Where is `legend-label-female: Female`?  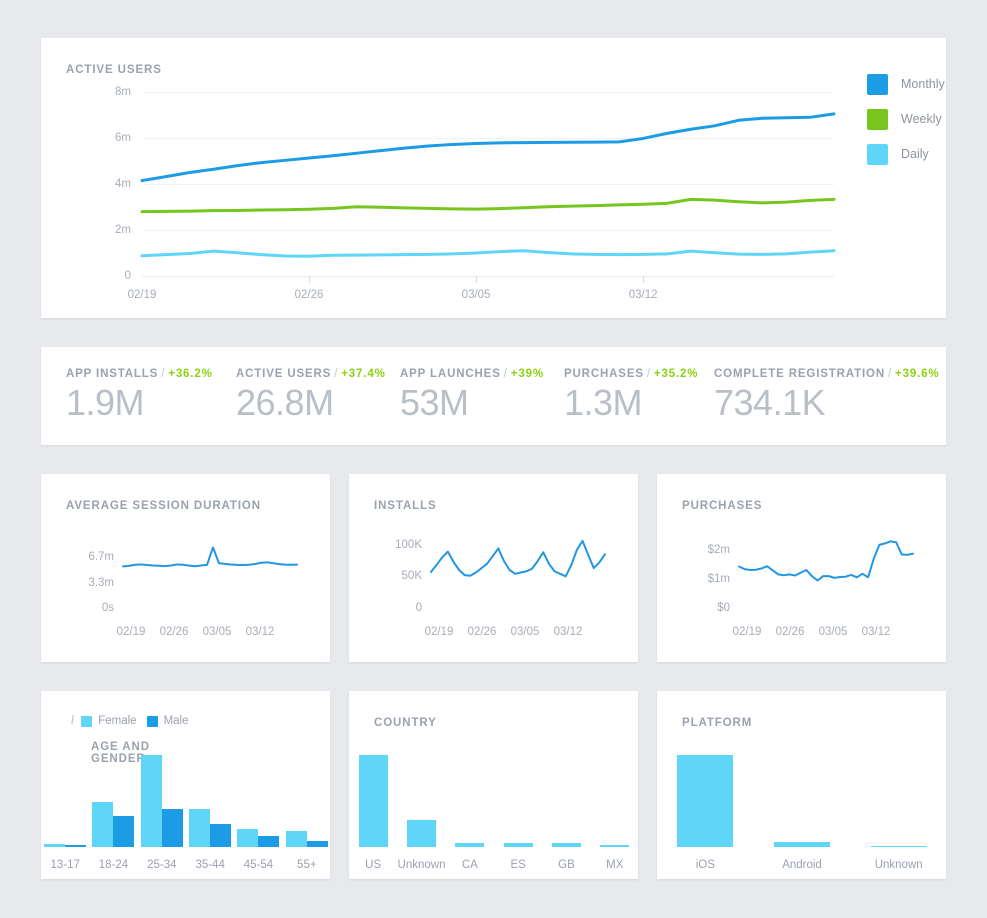
legend-label-female: Female is located at coordinates (117, 721).